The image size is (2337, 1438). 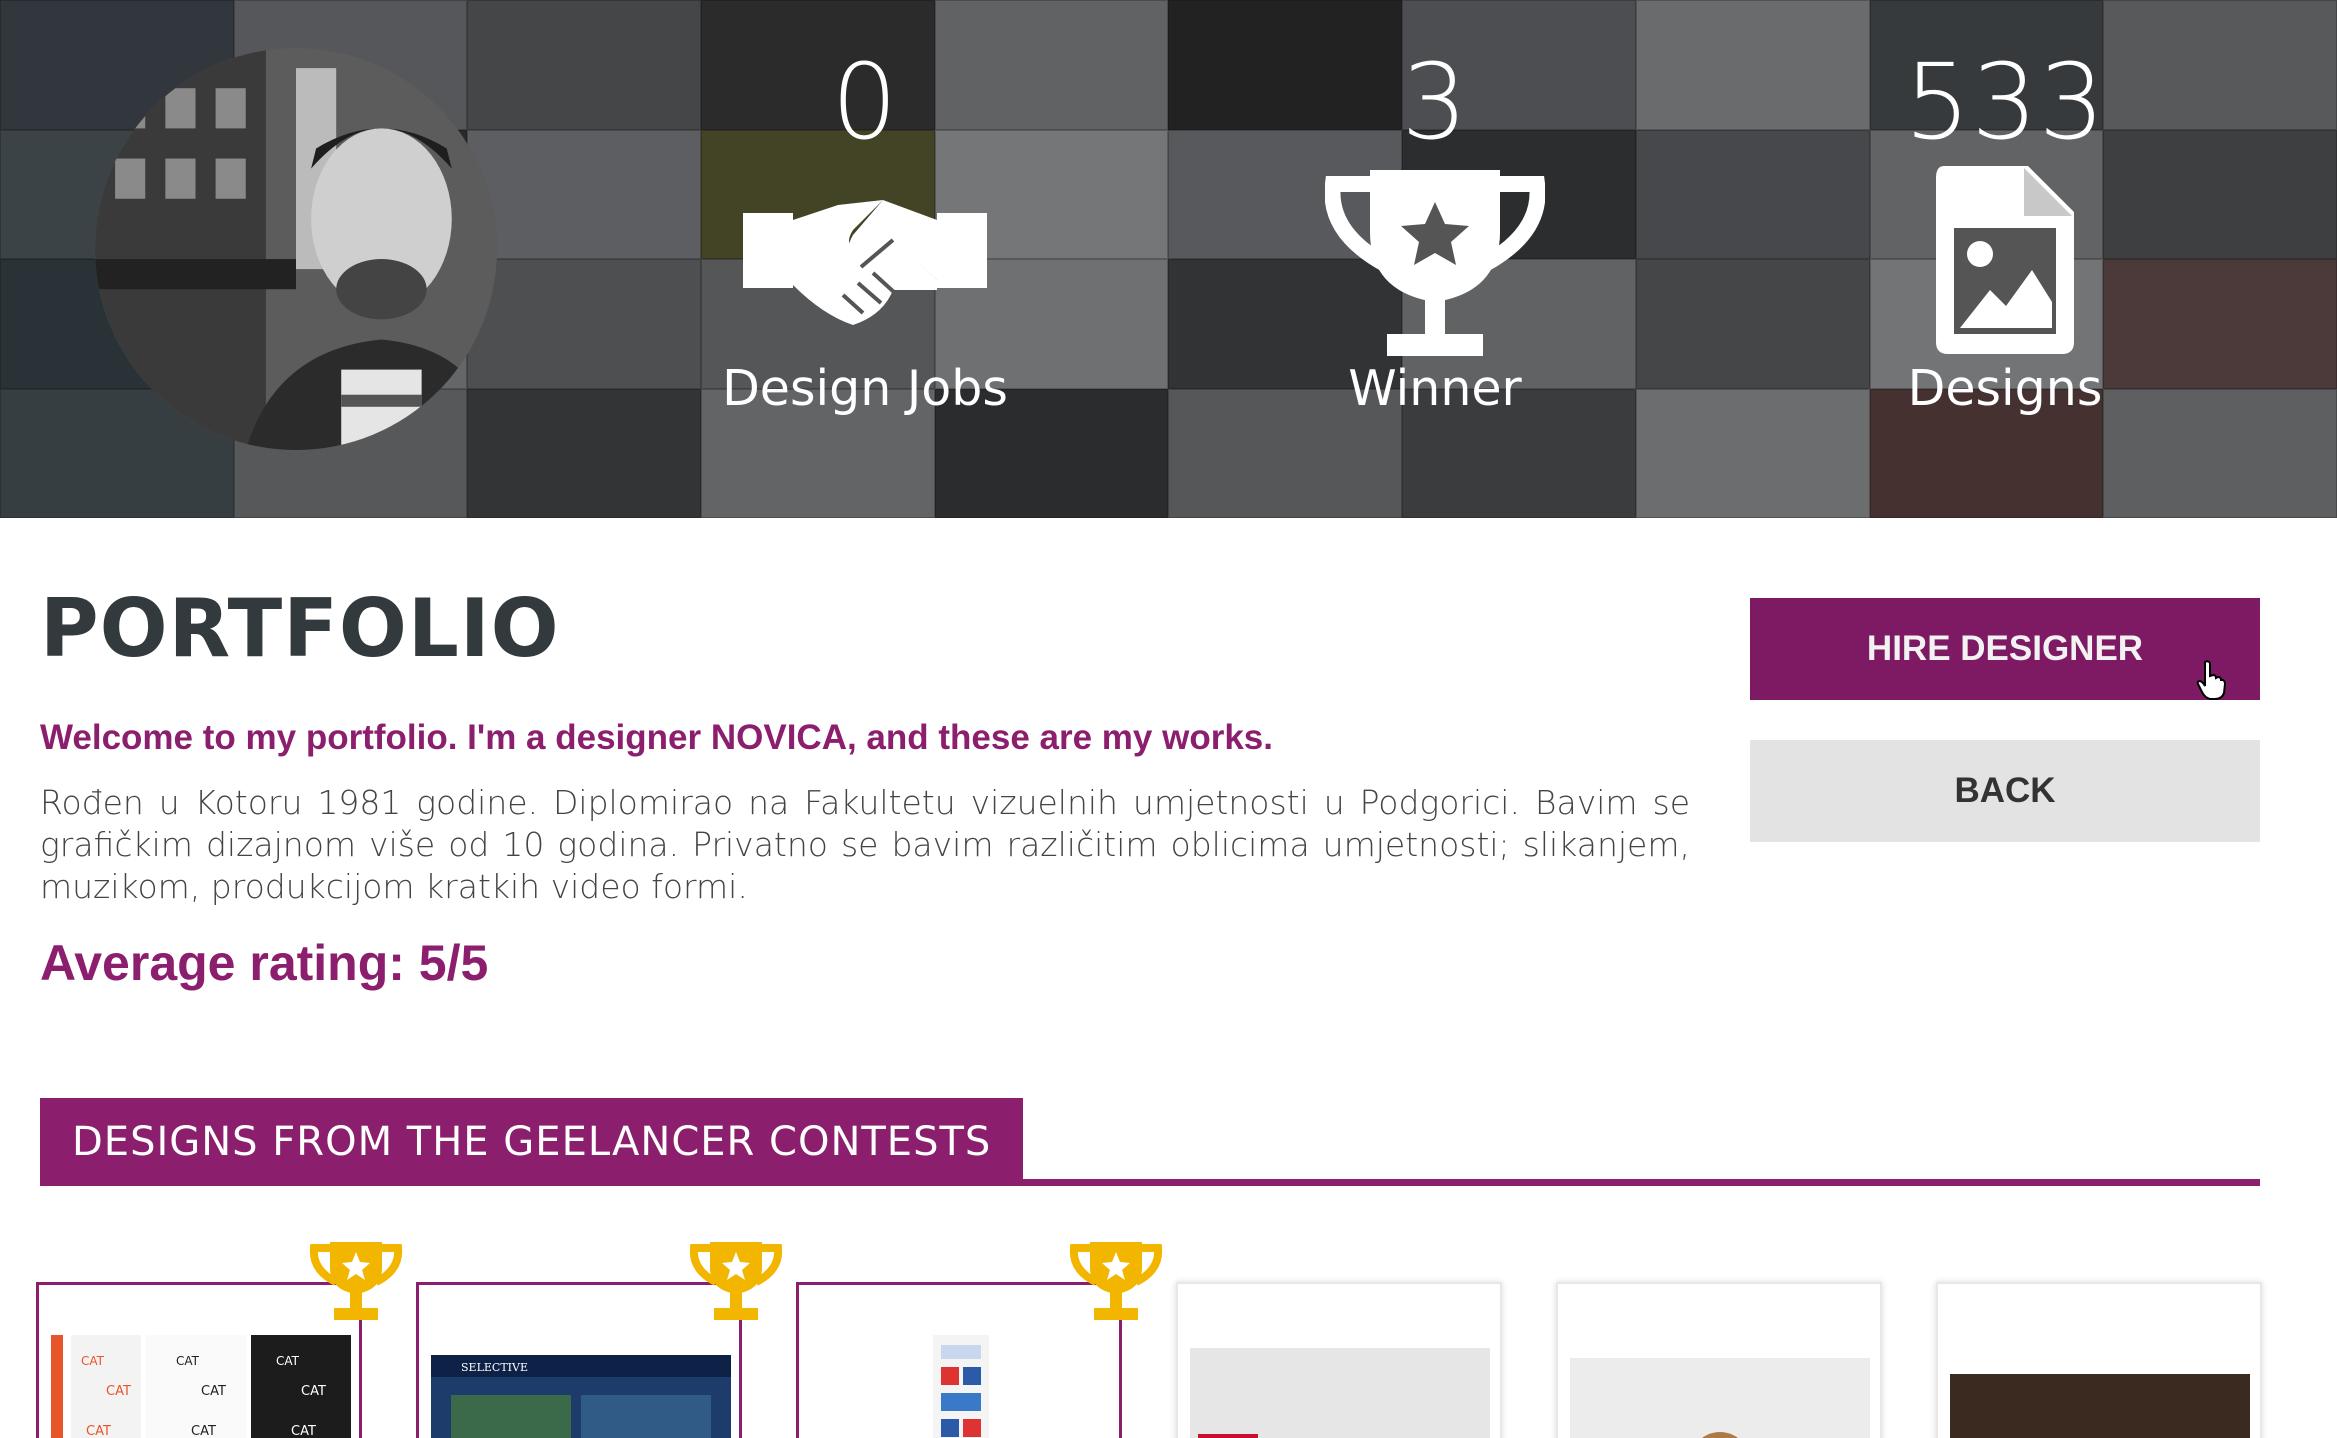 What do you see at coordinates (2005, 260) in the screenshot?
I see `image-file-icon` at bounding box center [2005, 260].